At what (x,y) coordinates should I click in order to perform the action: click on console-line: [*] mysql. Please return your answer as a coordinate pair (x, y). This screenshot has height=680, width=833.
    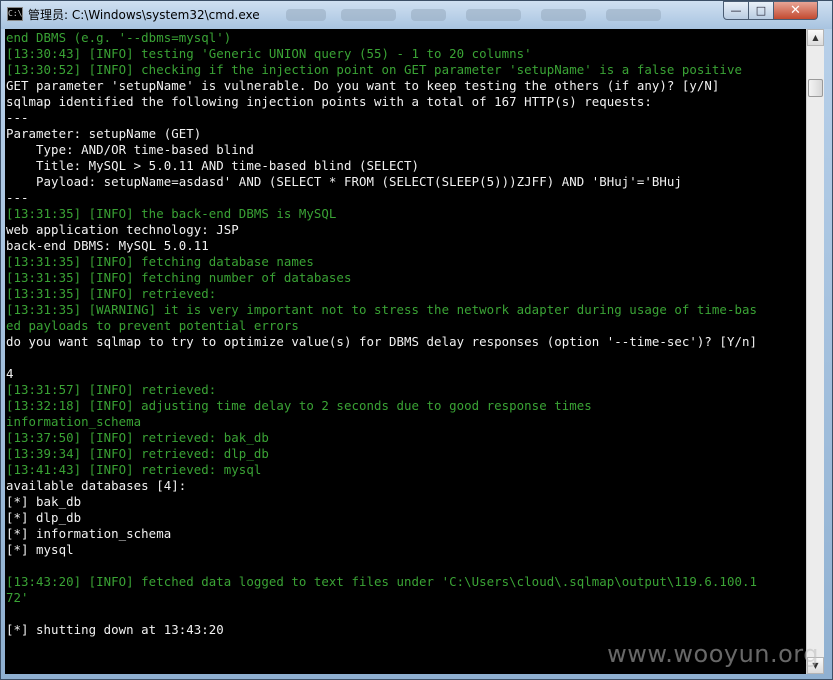
    Looking at the image, I should click on (40, 549).